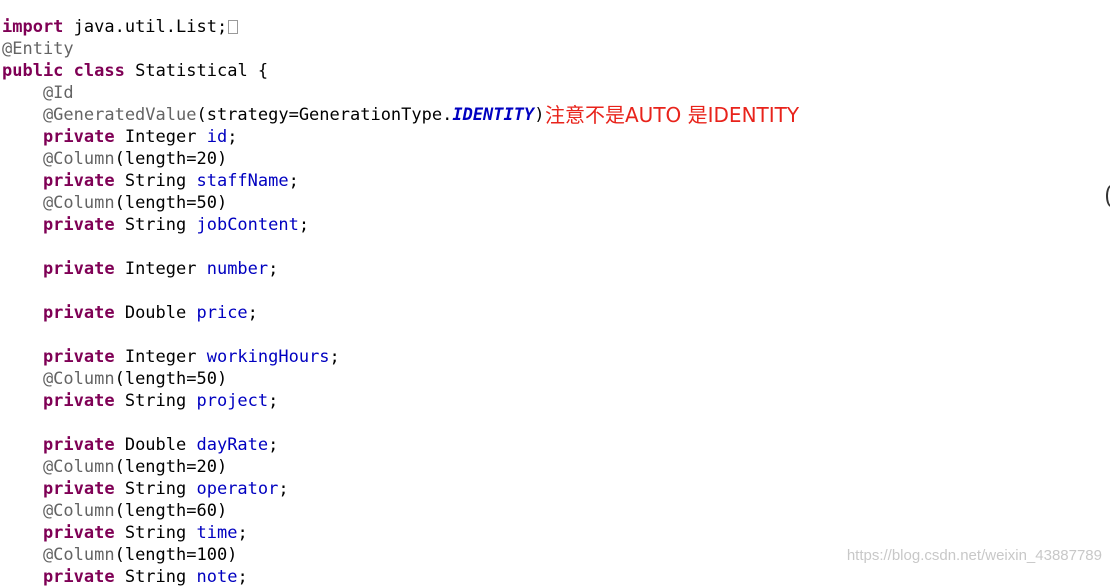  What do you see at coordinates (273, 555) in the screenshot?
I see `code-line: @Column(length=100)` at bounding box center [273, 555].